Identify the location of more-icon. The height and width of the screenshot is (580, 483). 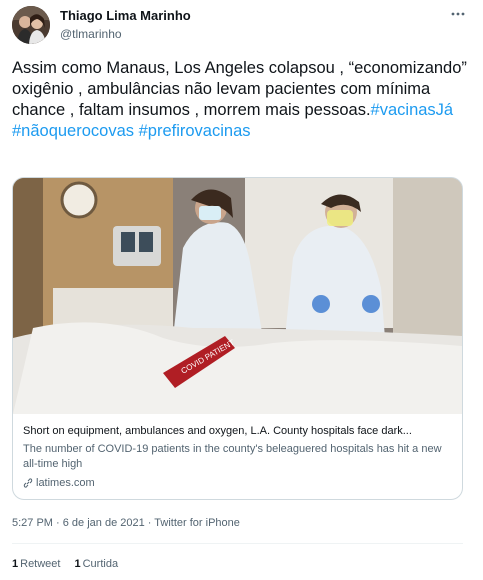
(458, 16).